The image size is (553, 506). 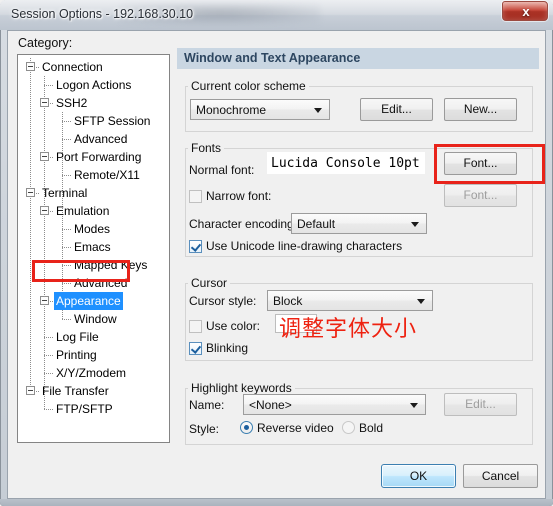 I want to click on normal-font-preview: Lucida Console 10pt, so click(x=346, y=163).